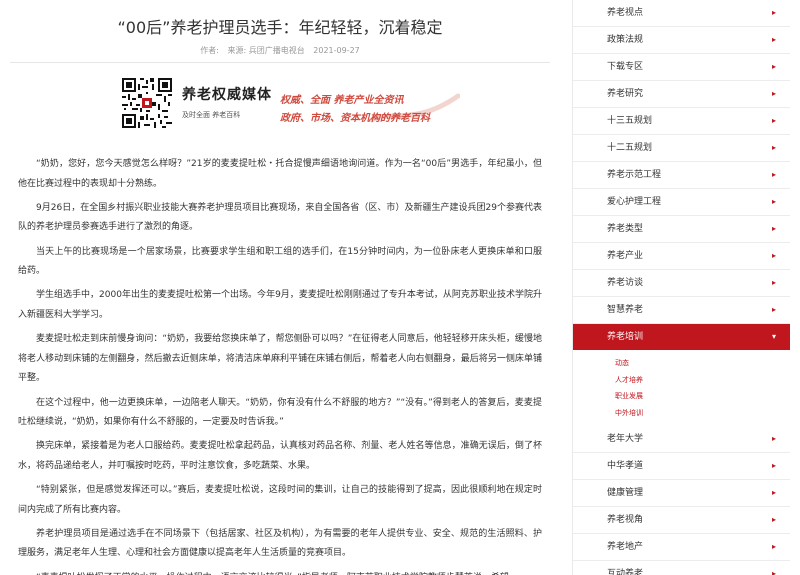 The image size is (800, 575). I want to click on sidebar-item: 养老地产 ▸, so click(681, 547).